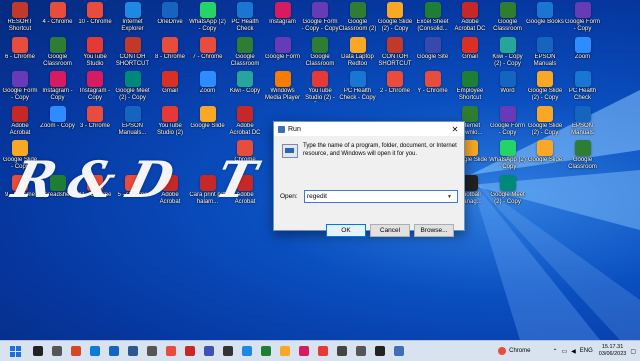  I want to click on edge-icon, so click(94, 351).